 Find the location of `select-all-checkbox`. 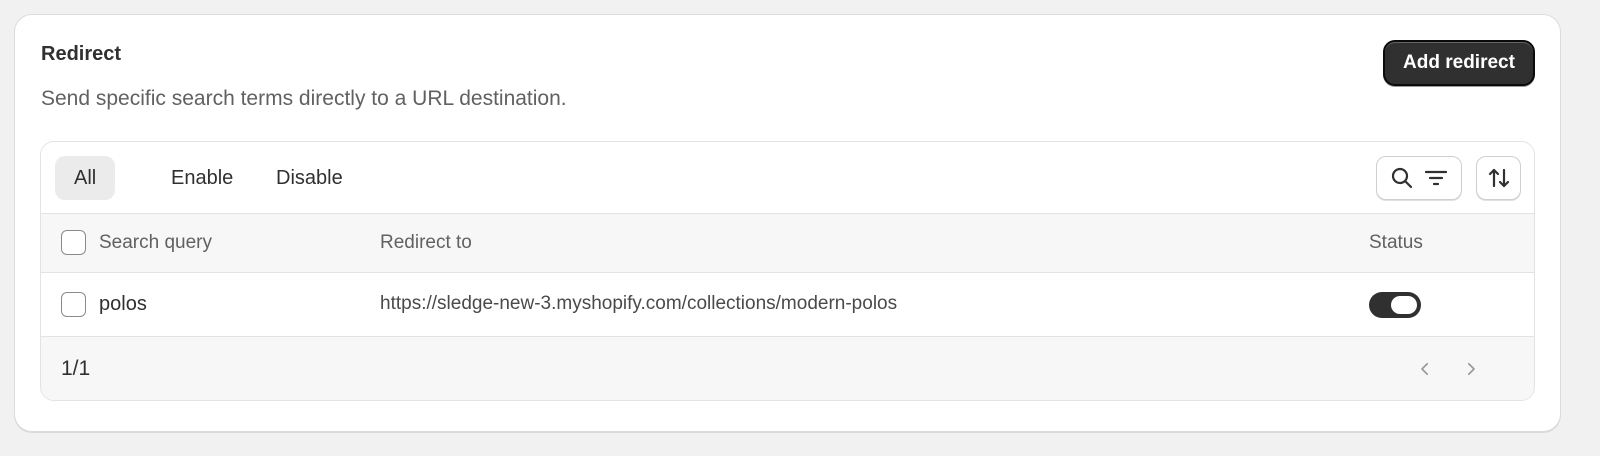

select-all-checkbox is located at coordinates (73, 242).